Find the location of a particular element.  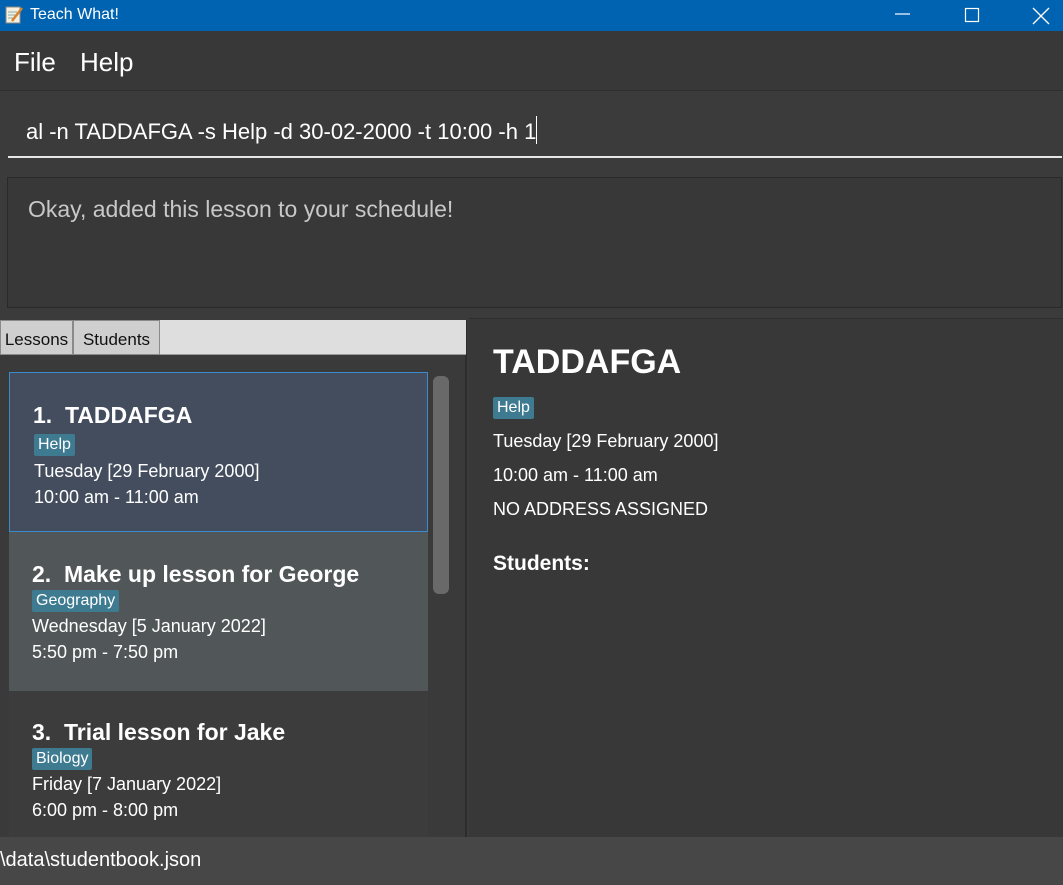

detail-subject-tag: Help is located at coordinates (513, 408).